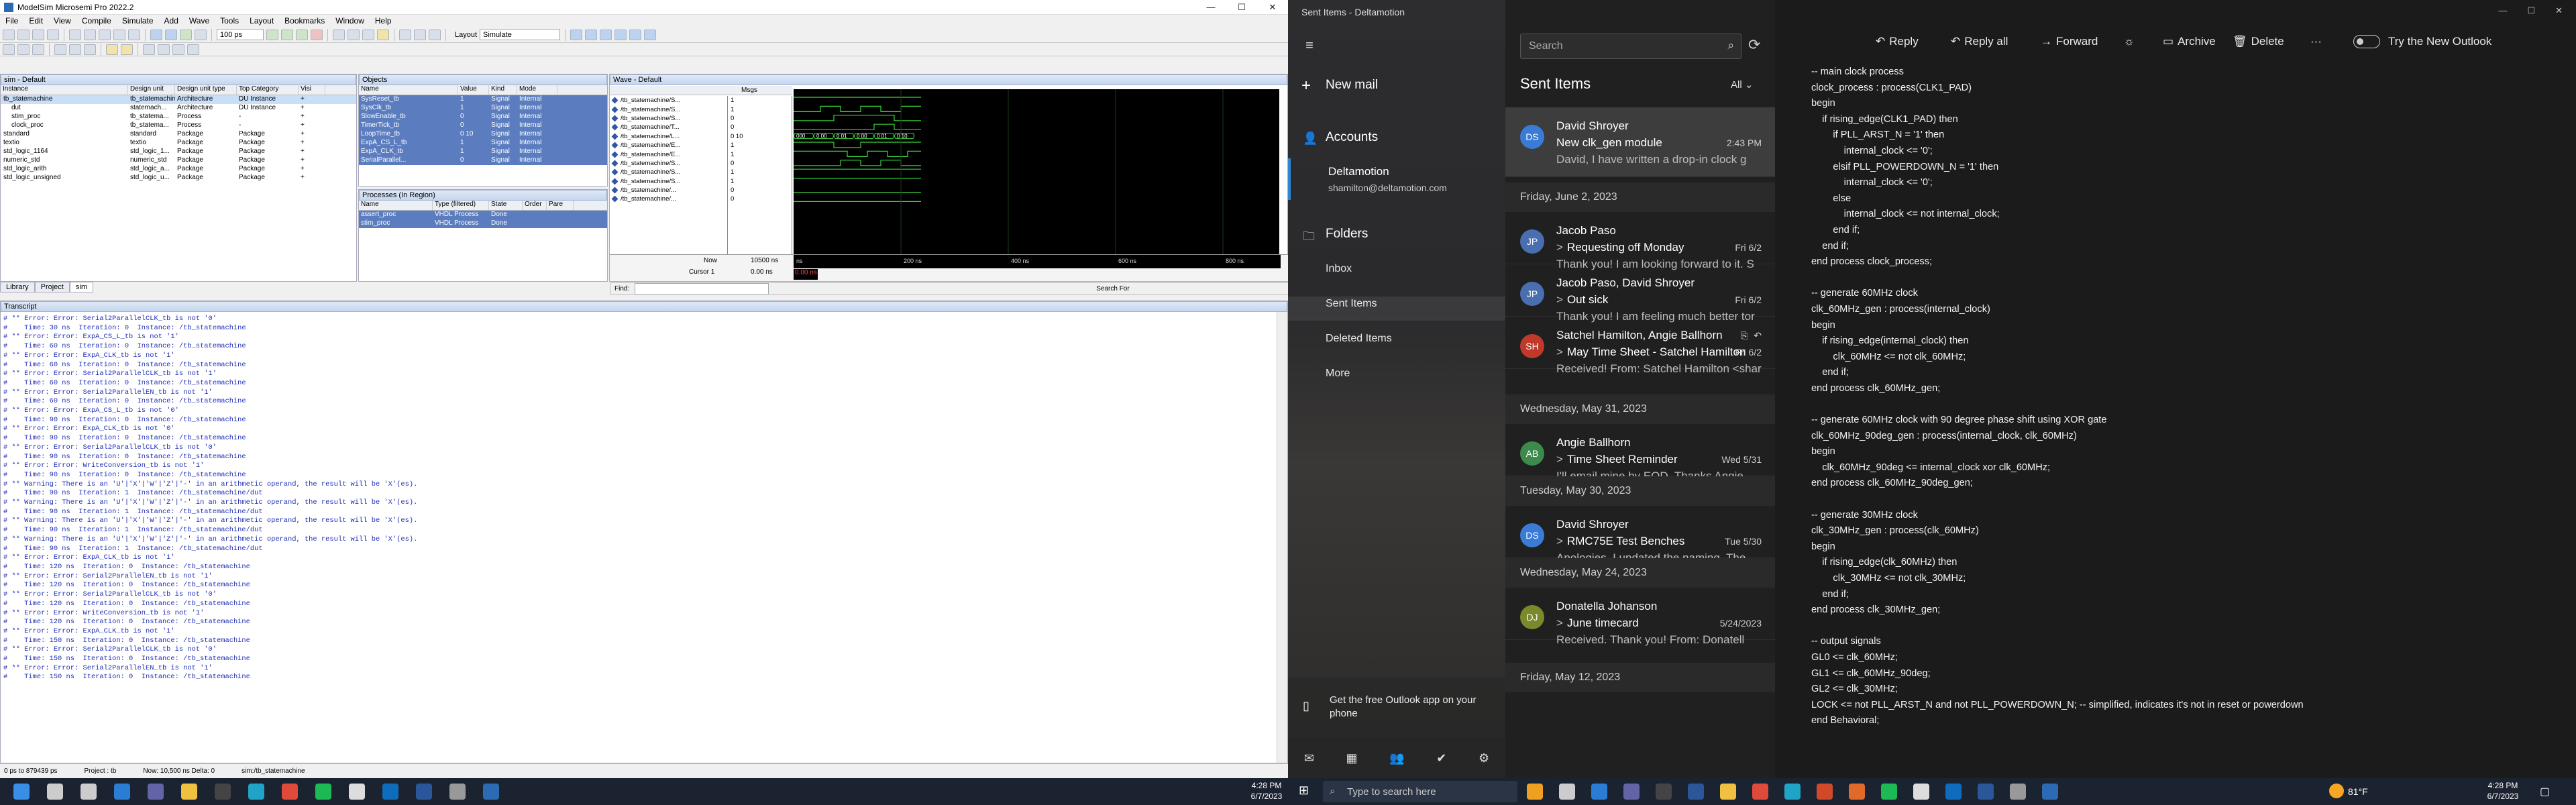 This screenshot has height=805, width=2576. What do you see at coordinates (60, 49) in the screenshot?
I see `pointer-icon` at bounding box center [60, 49].